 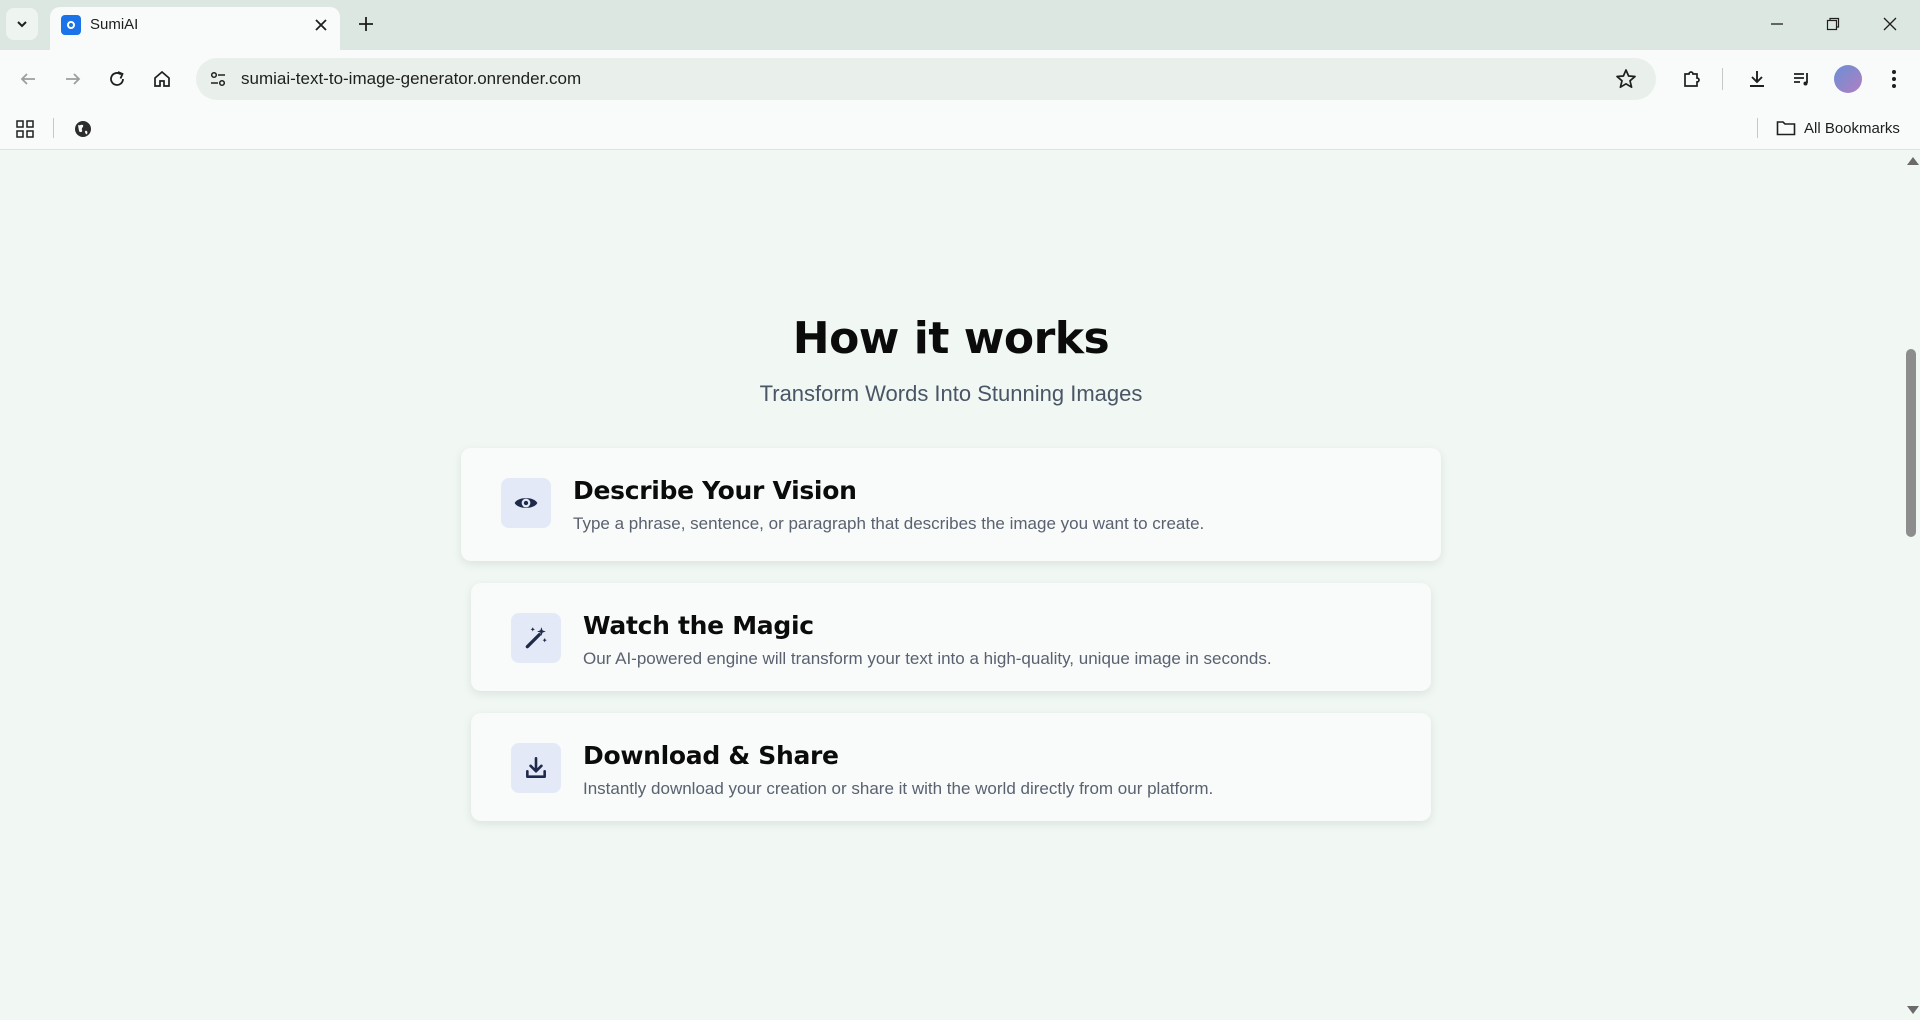 What do you see at coordinates (960, 129) in the screenshot?
I see `bookmarks-bar: All Bookmarks` at bounding box center [960, 129].